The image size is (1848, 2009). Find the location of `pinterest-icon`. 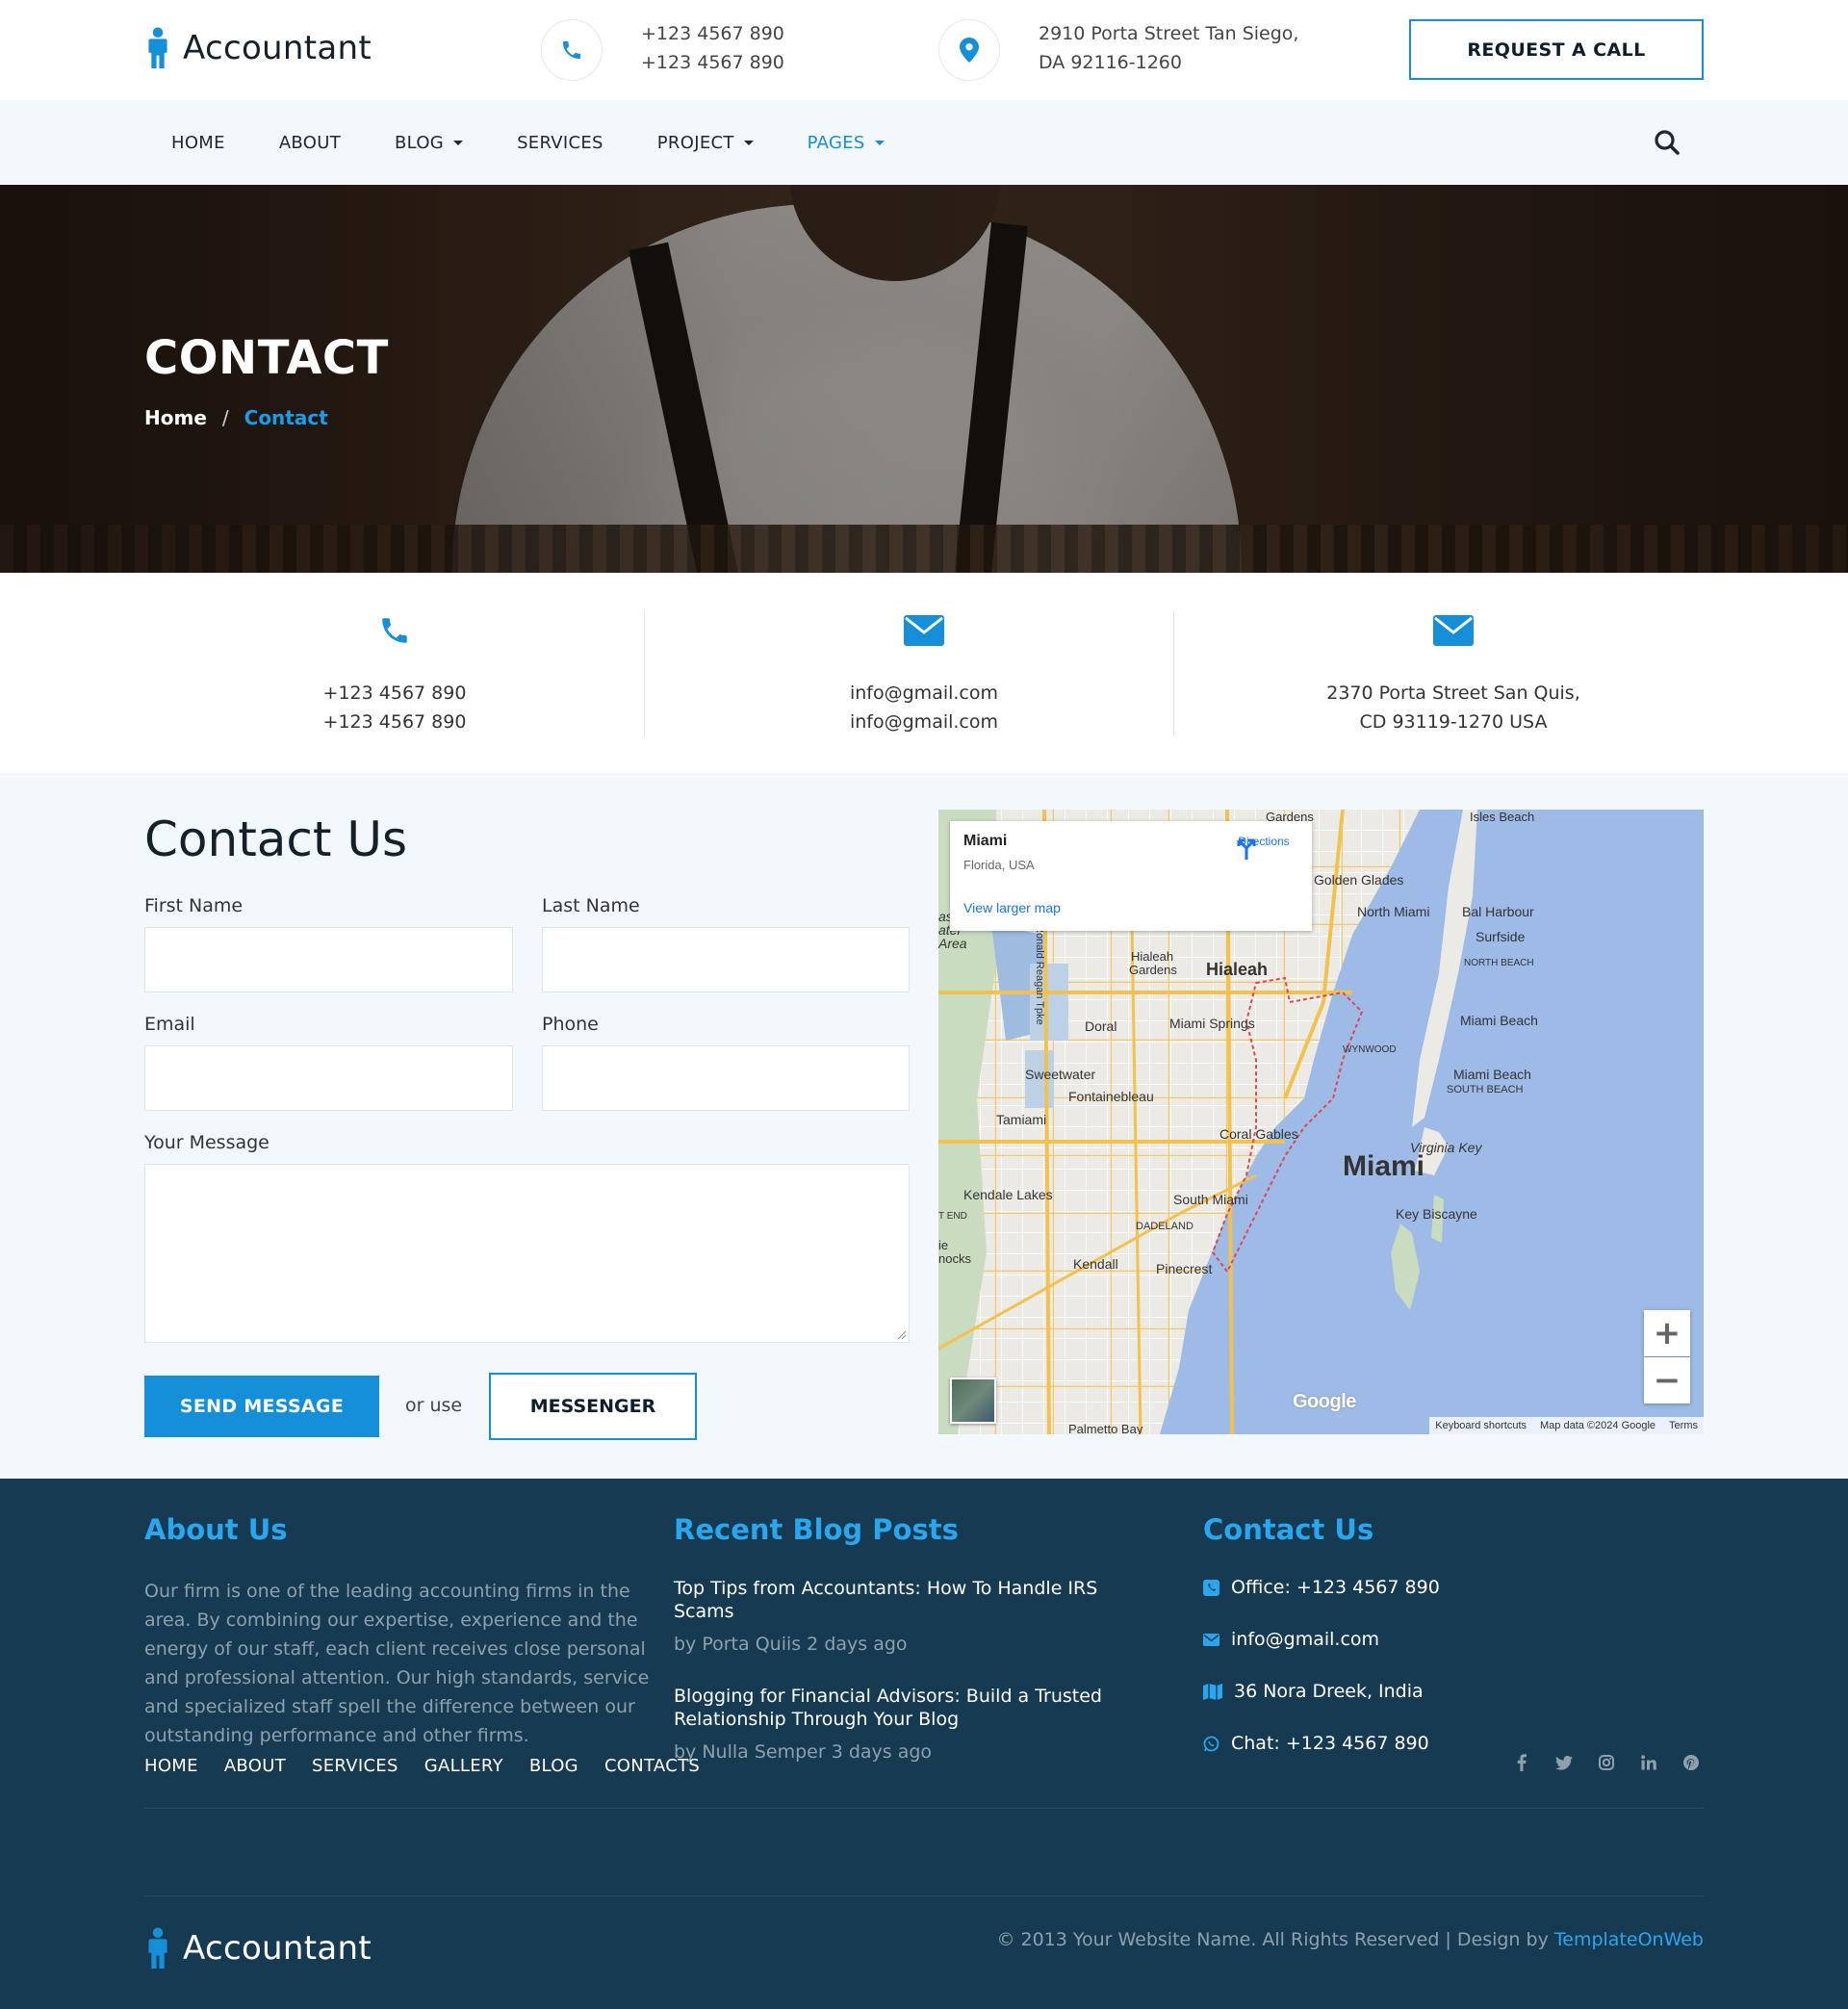

pinterest-icon is located at coordinates (1691, 1762).